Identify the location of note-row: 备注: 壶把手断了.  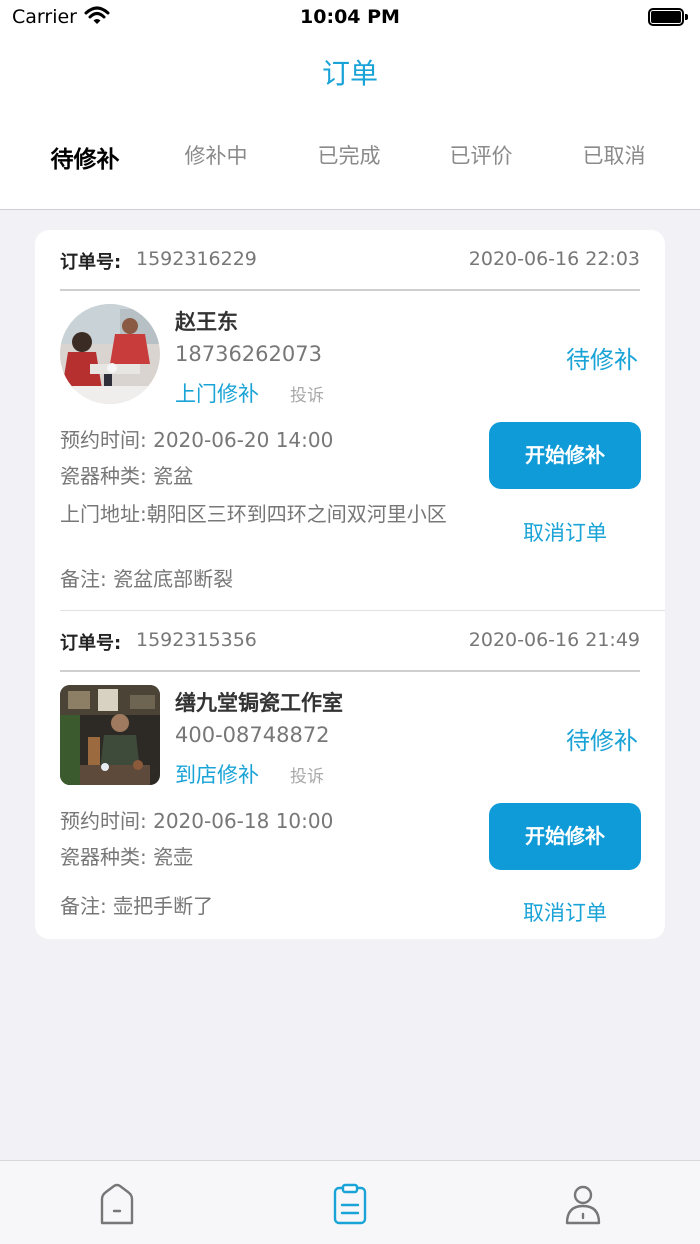
(136, 904).